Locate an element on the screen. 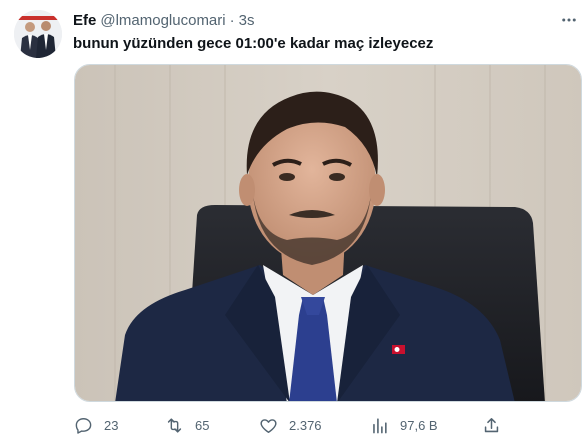 This screenshot has height=437, width=586. retweet-count: 65 is located at coordinates (202, 425).